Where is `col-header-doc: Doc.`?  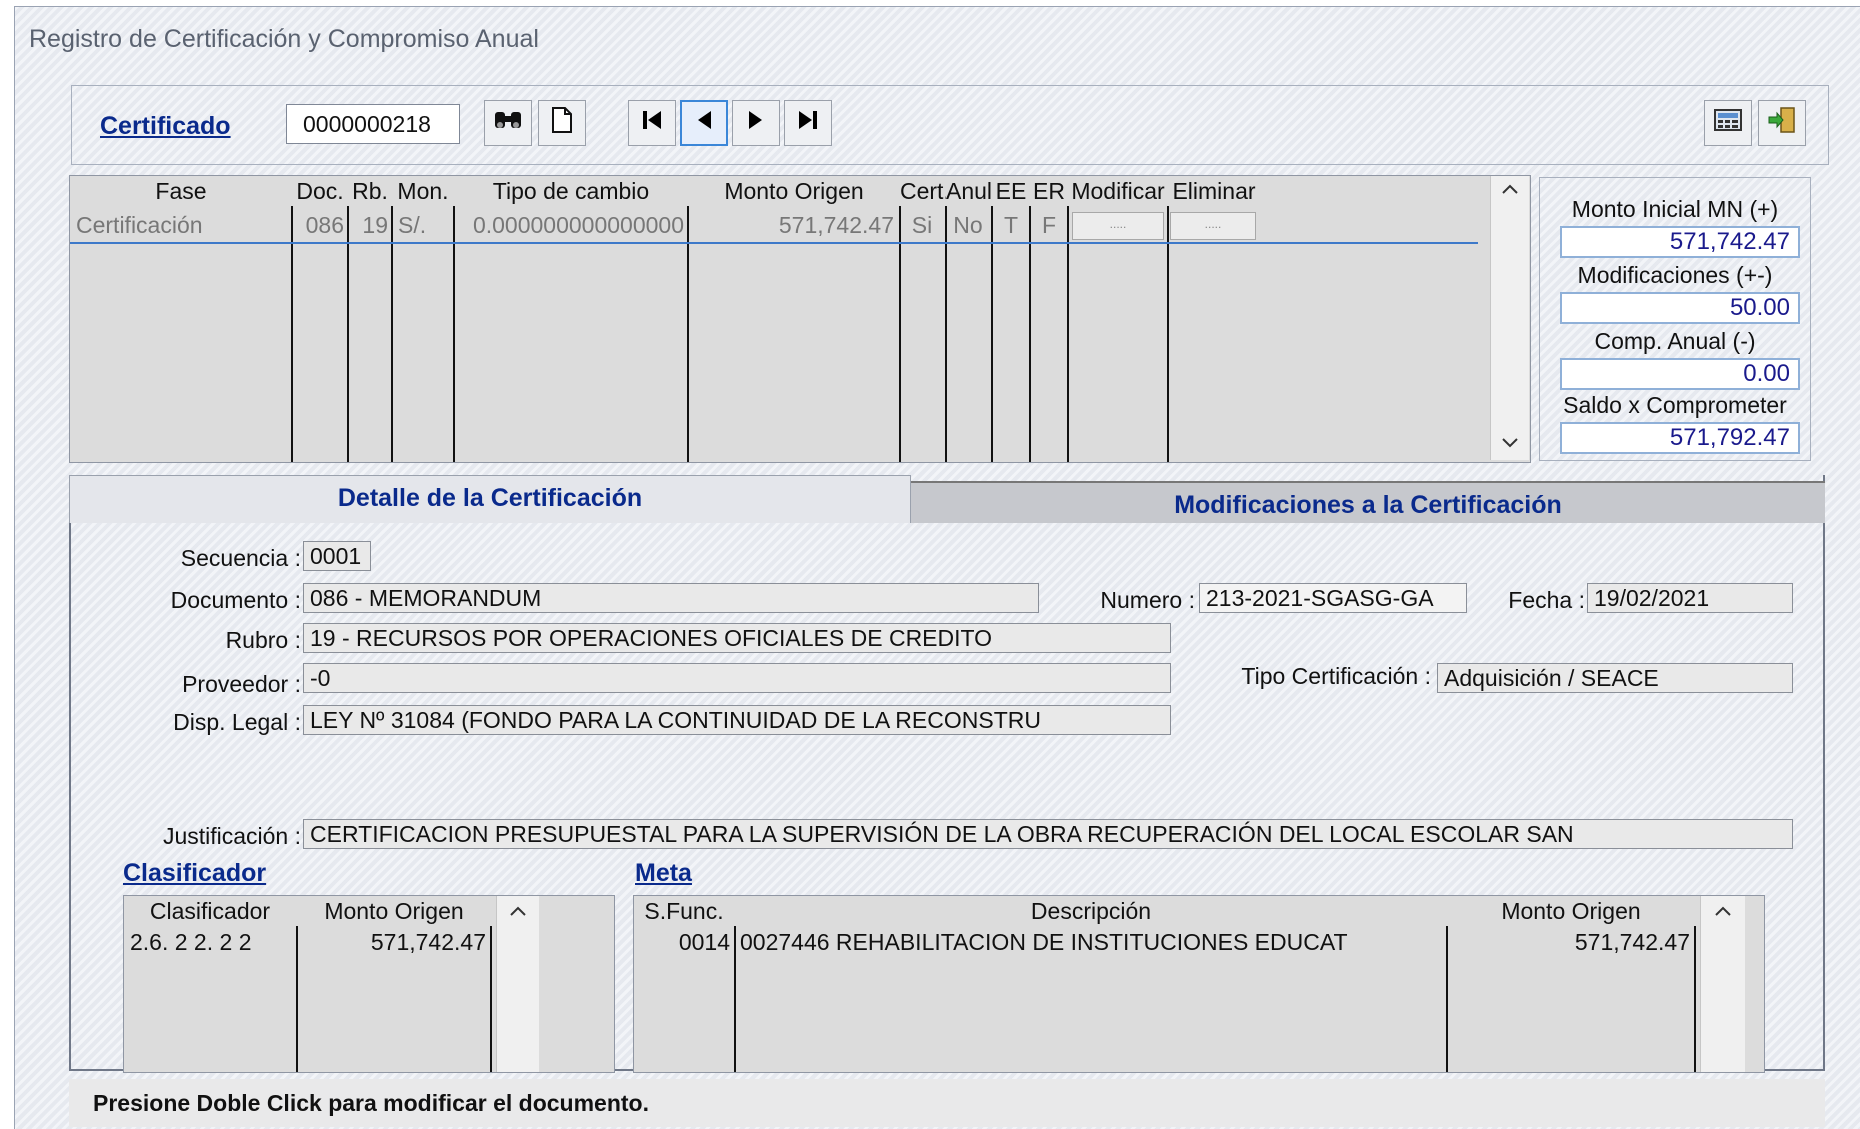 col-header-doc: Doc. is located at coordinates (320, 191).